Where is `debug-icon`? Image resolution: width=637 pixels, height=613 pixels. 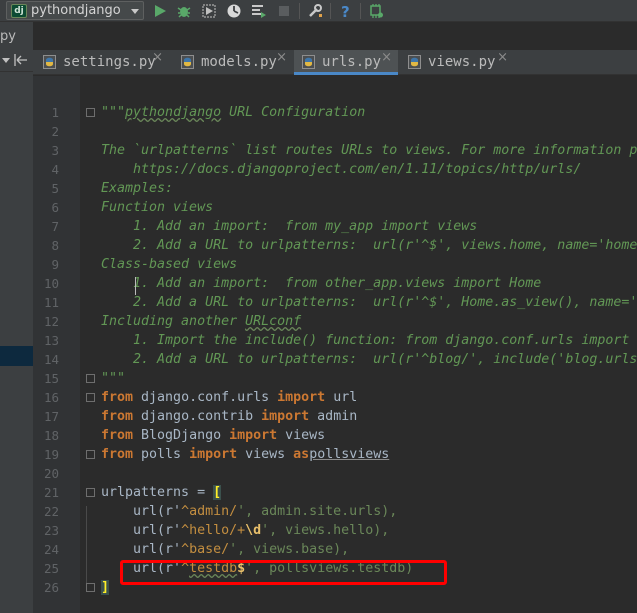 debug-icon is located at coordinates (184, 11).